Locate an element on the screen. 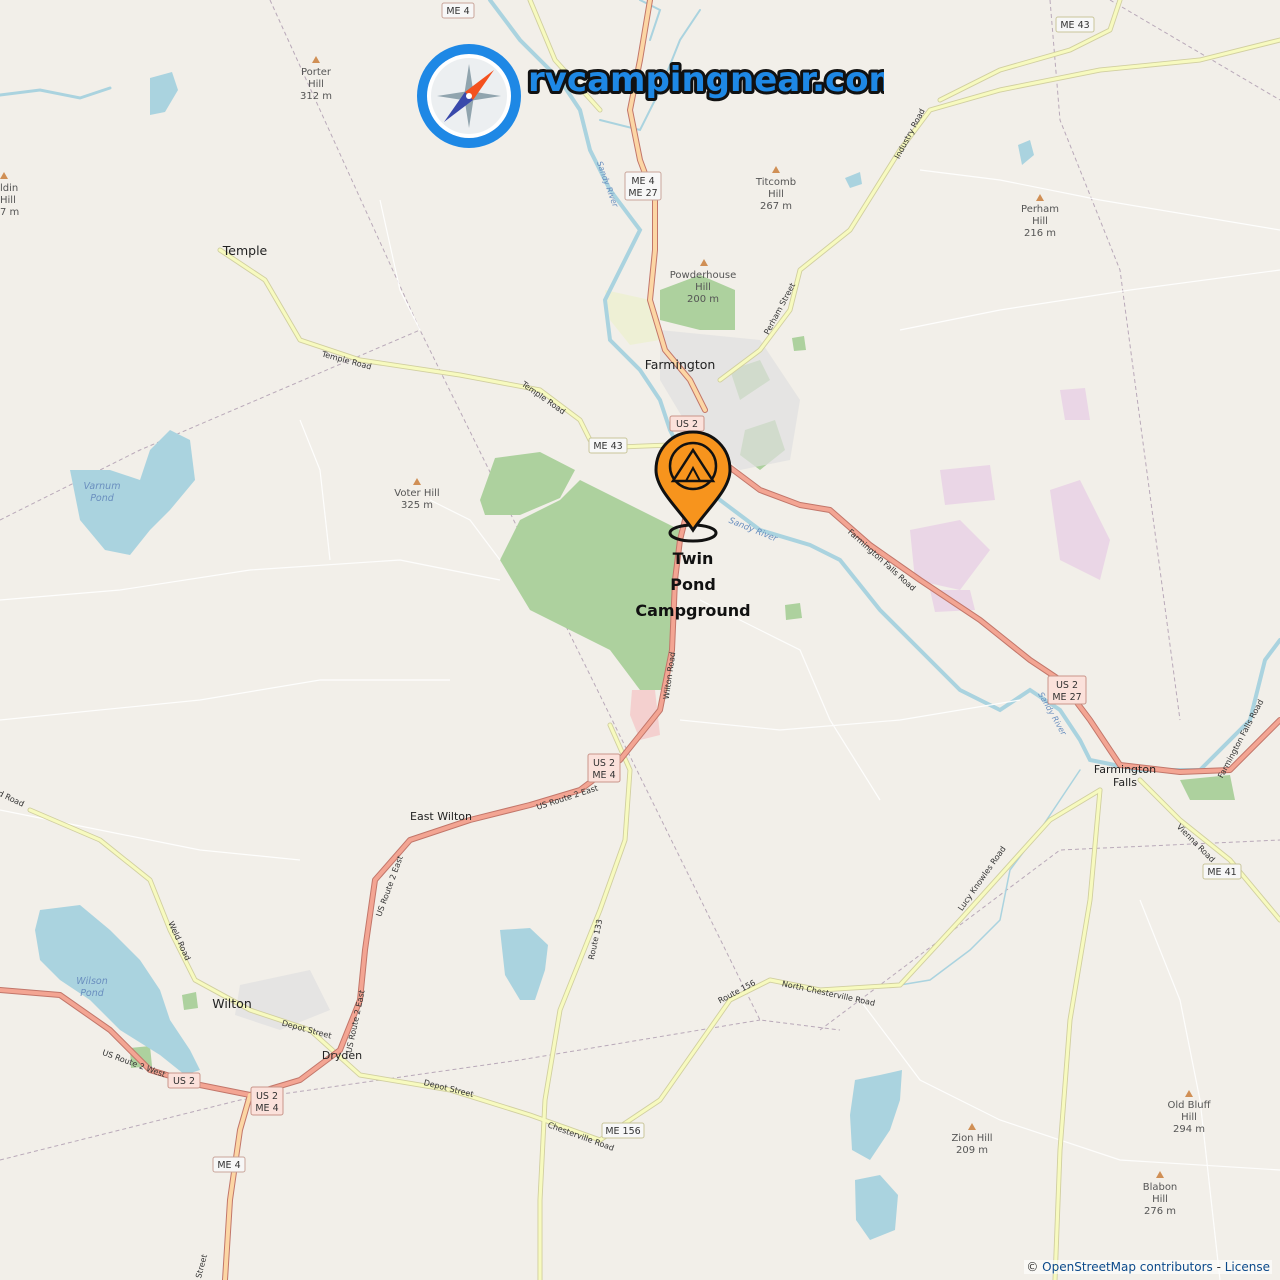  svg-text: ME 156 is located at coordinates (622, 1131).